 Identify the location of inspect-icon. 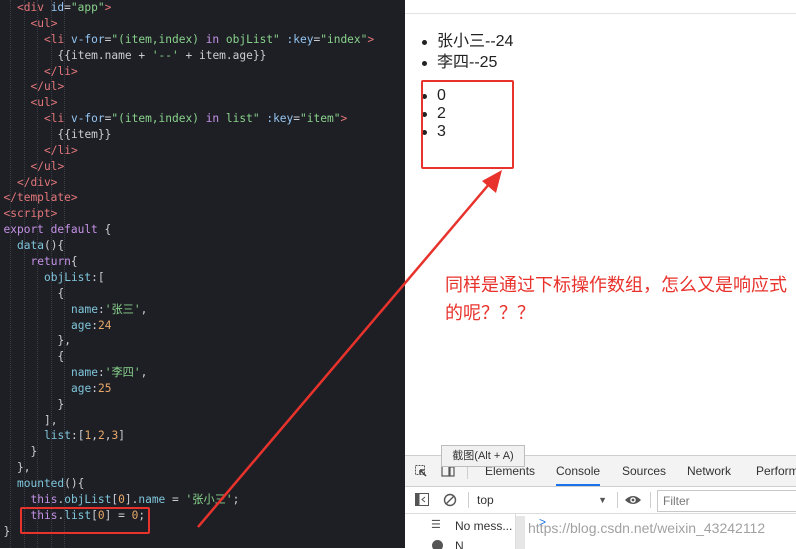
(421, 470).